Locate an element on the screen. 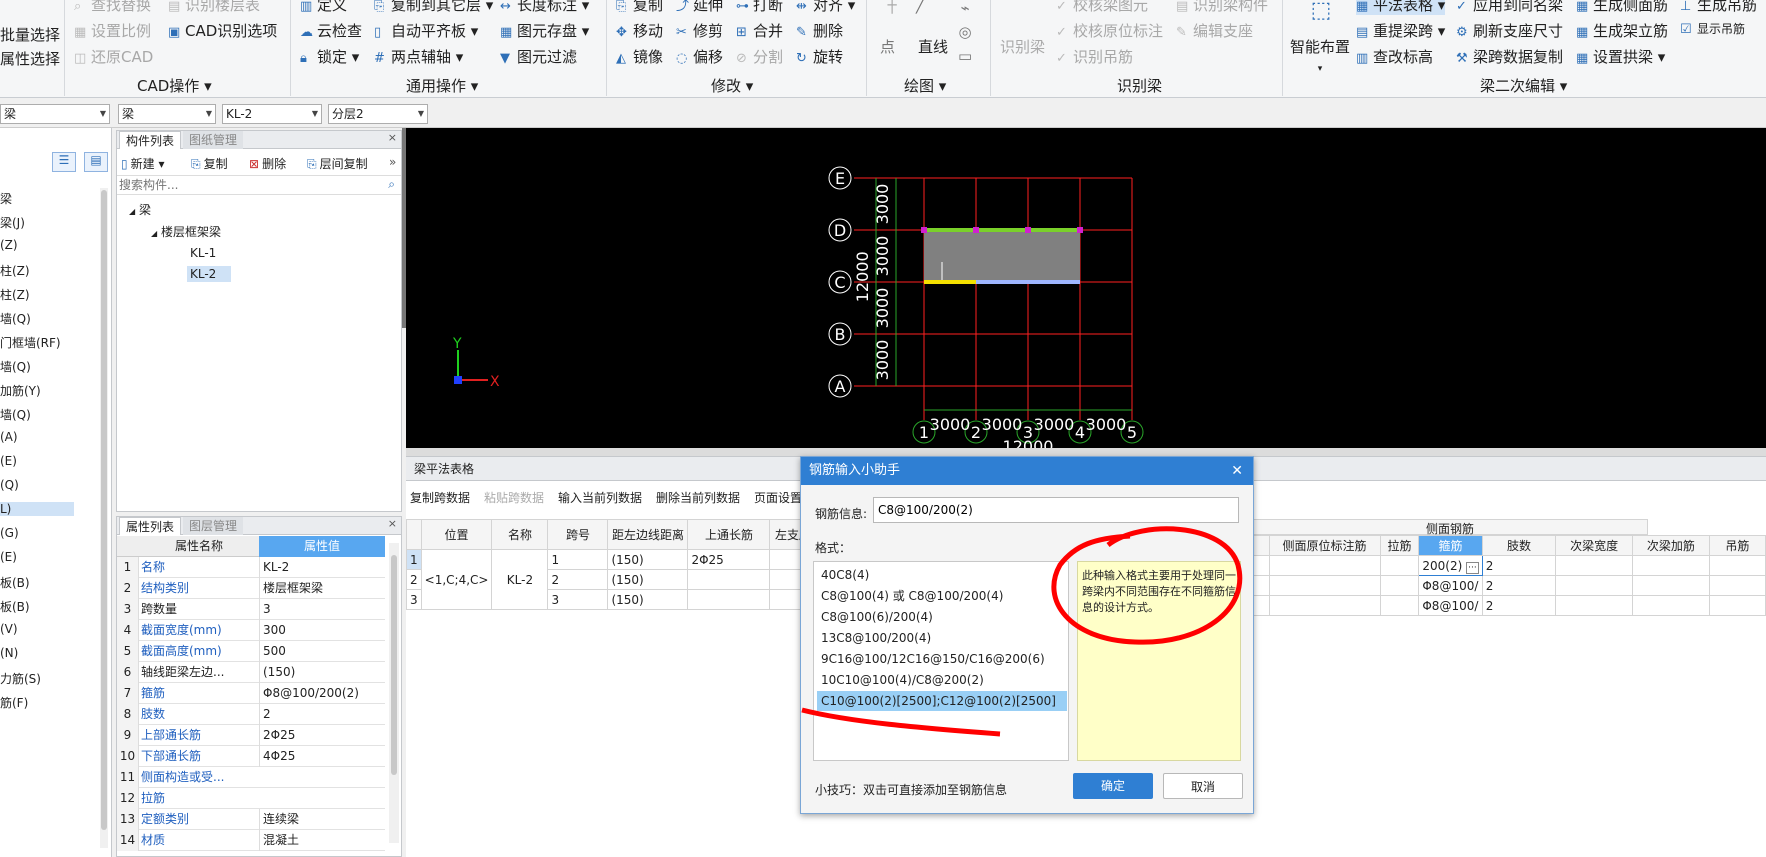 The image size is (1766, 857). nav-item: 板(B) is located at coordinates (15, 606).